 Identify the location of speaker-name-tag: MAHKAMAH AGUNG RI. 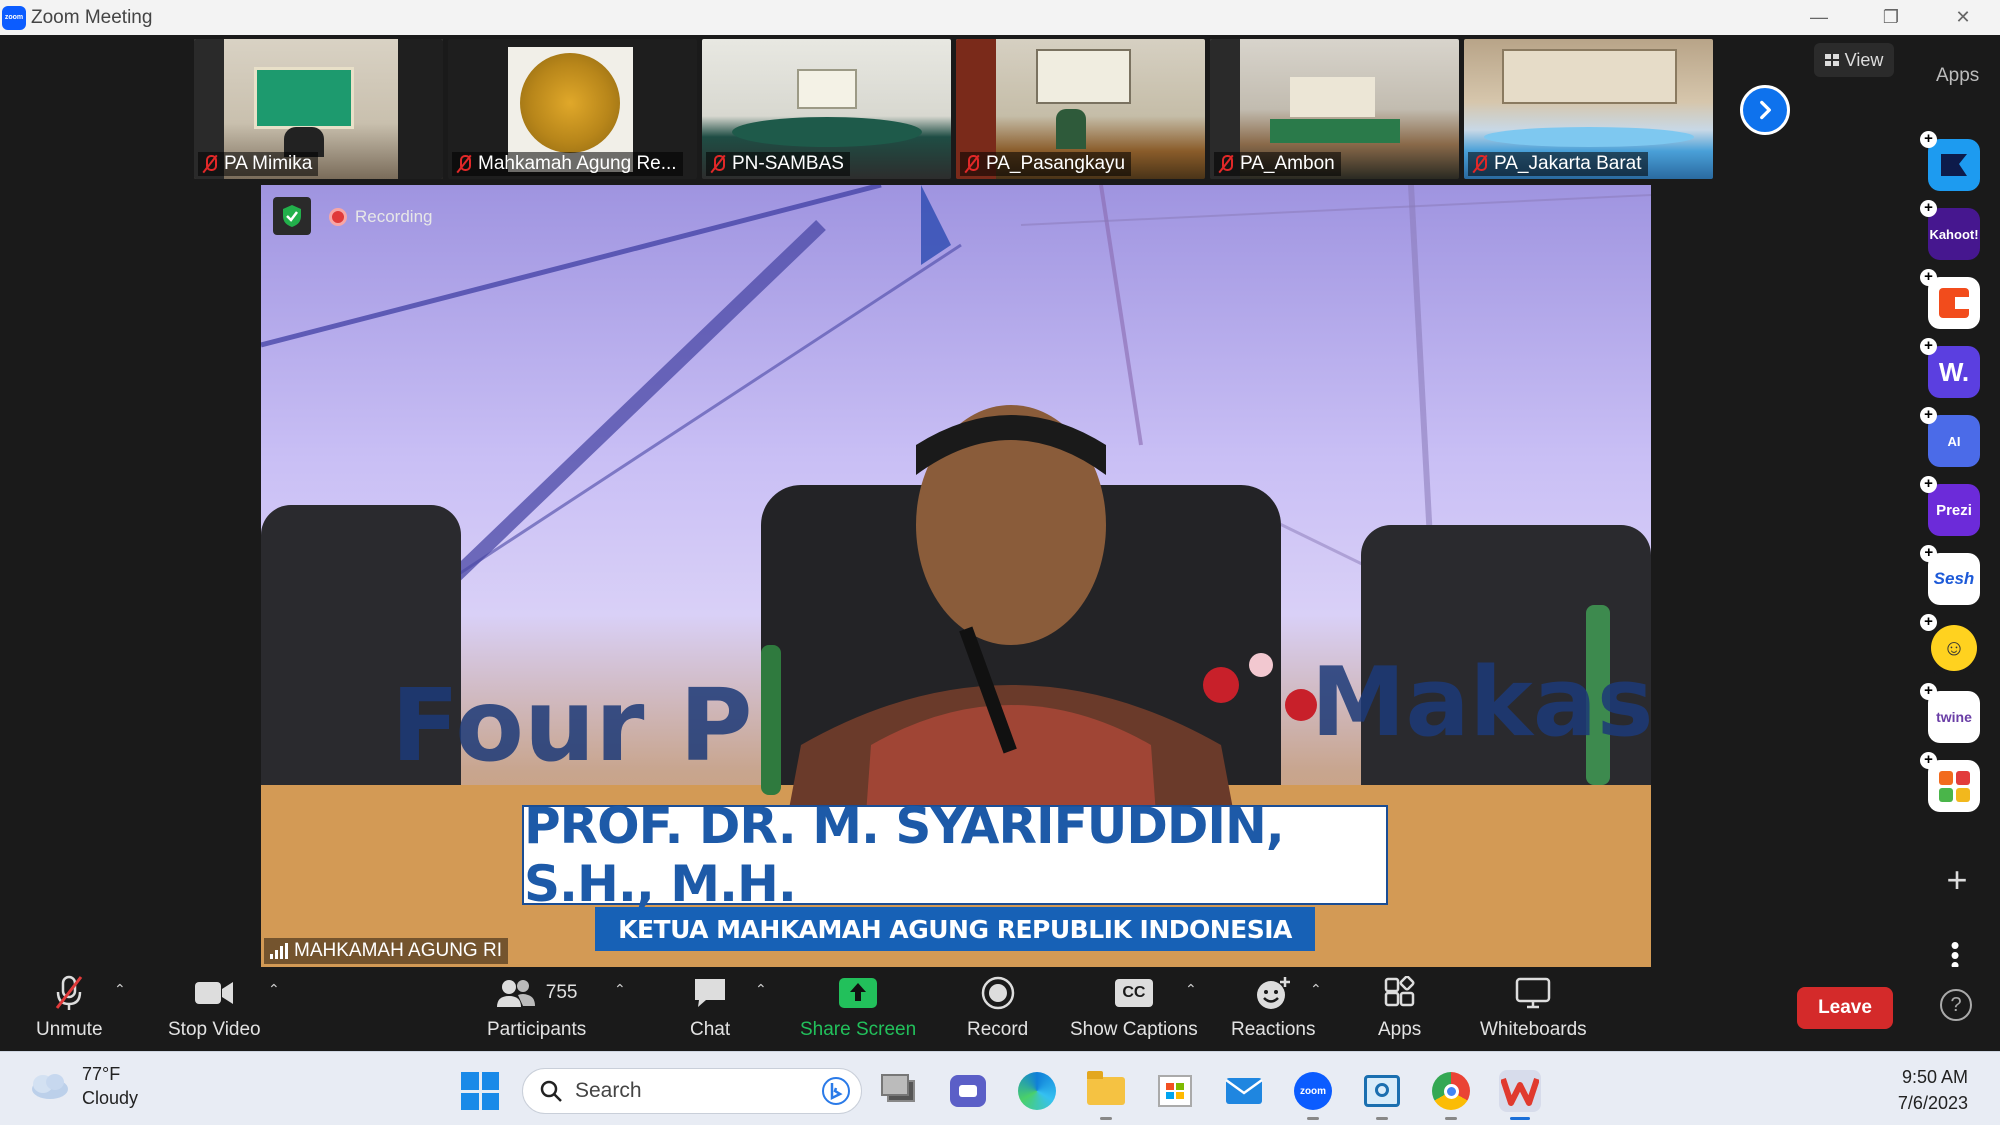
(386, 951).